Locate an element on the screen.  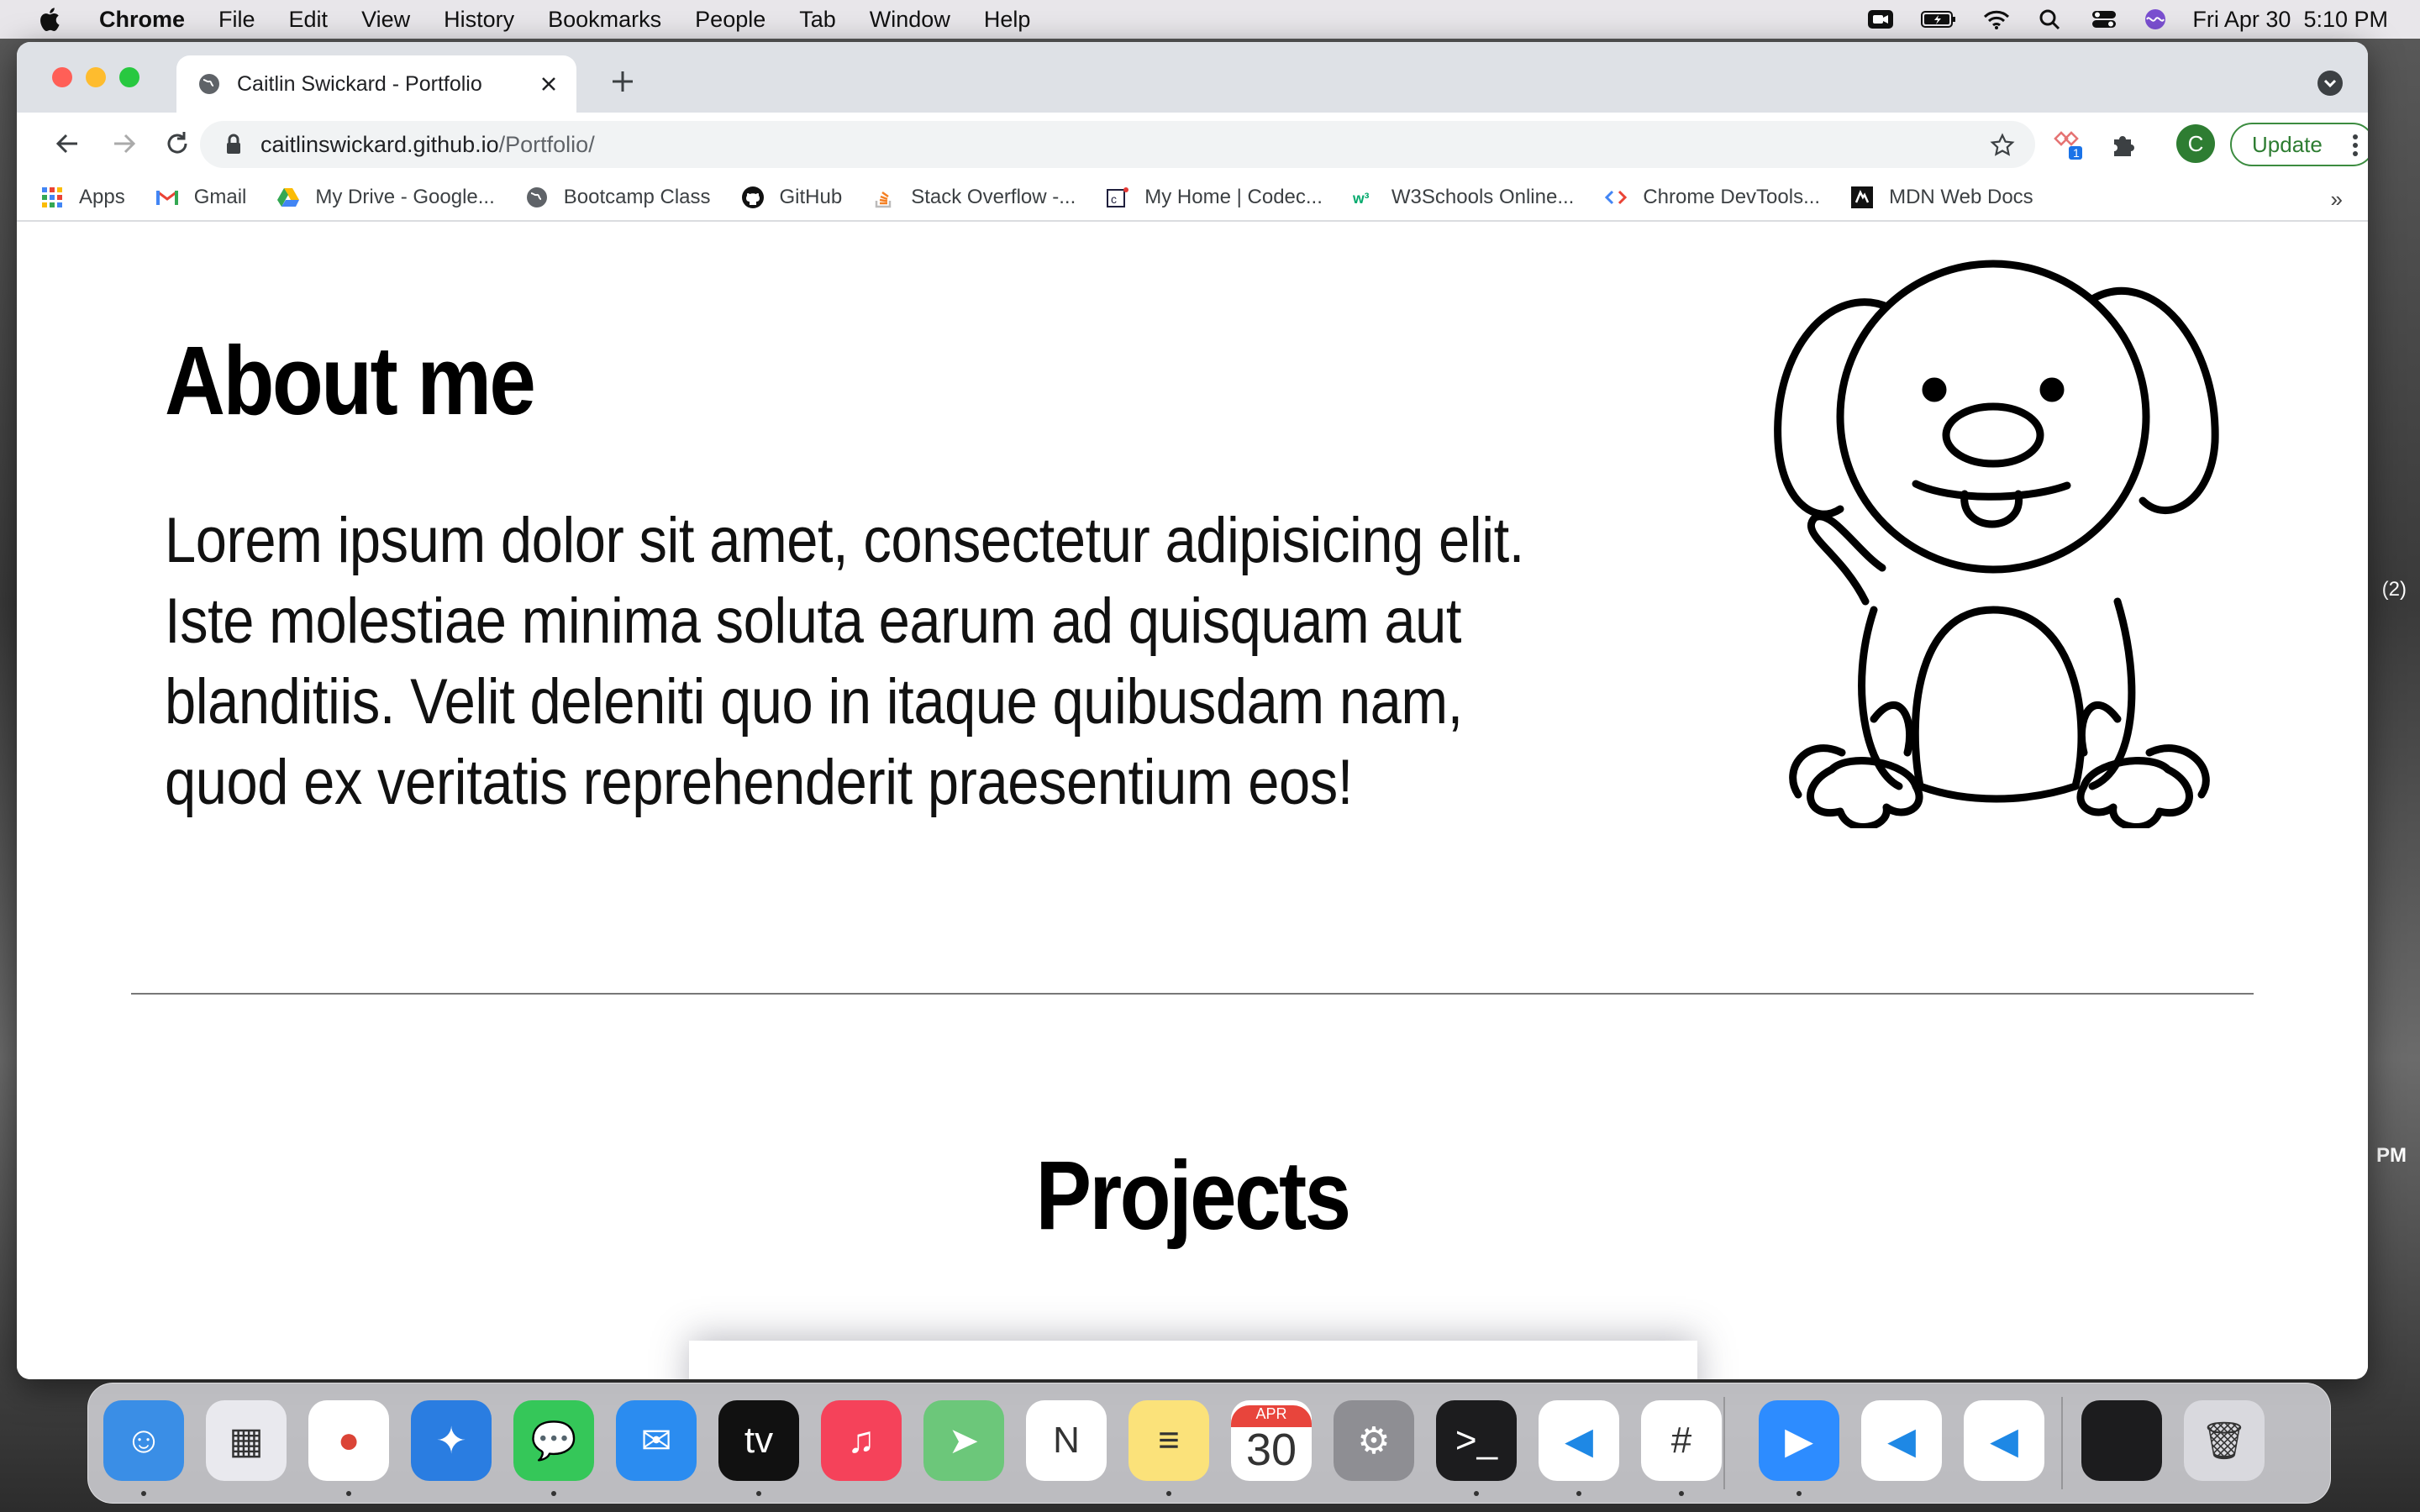
bookmark-apps: Apps is located at coordinates (82, 197).